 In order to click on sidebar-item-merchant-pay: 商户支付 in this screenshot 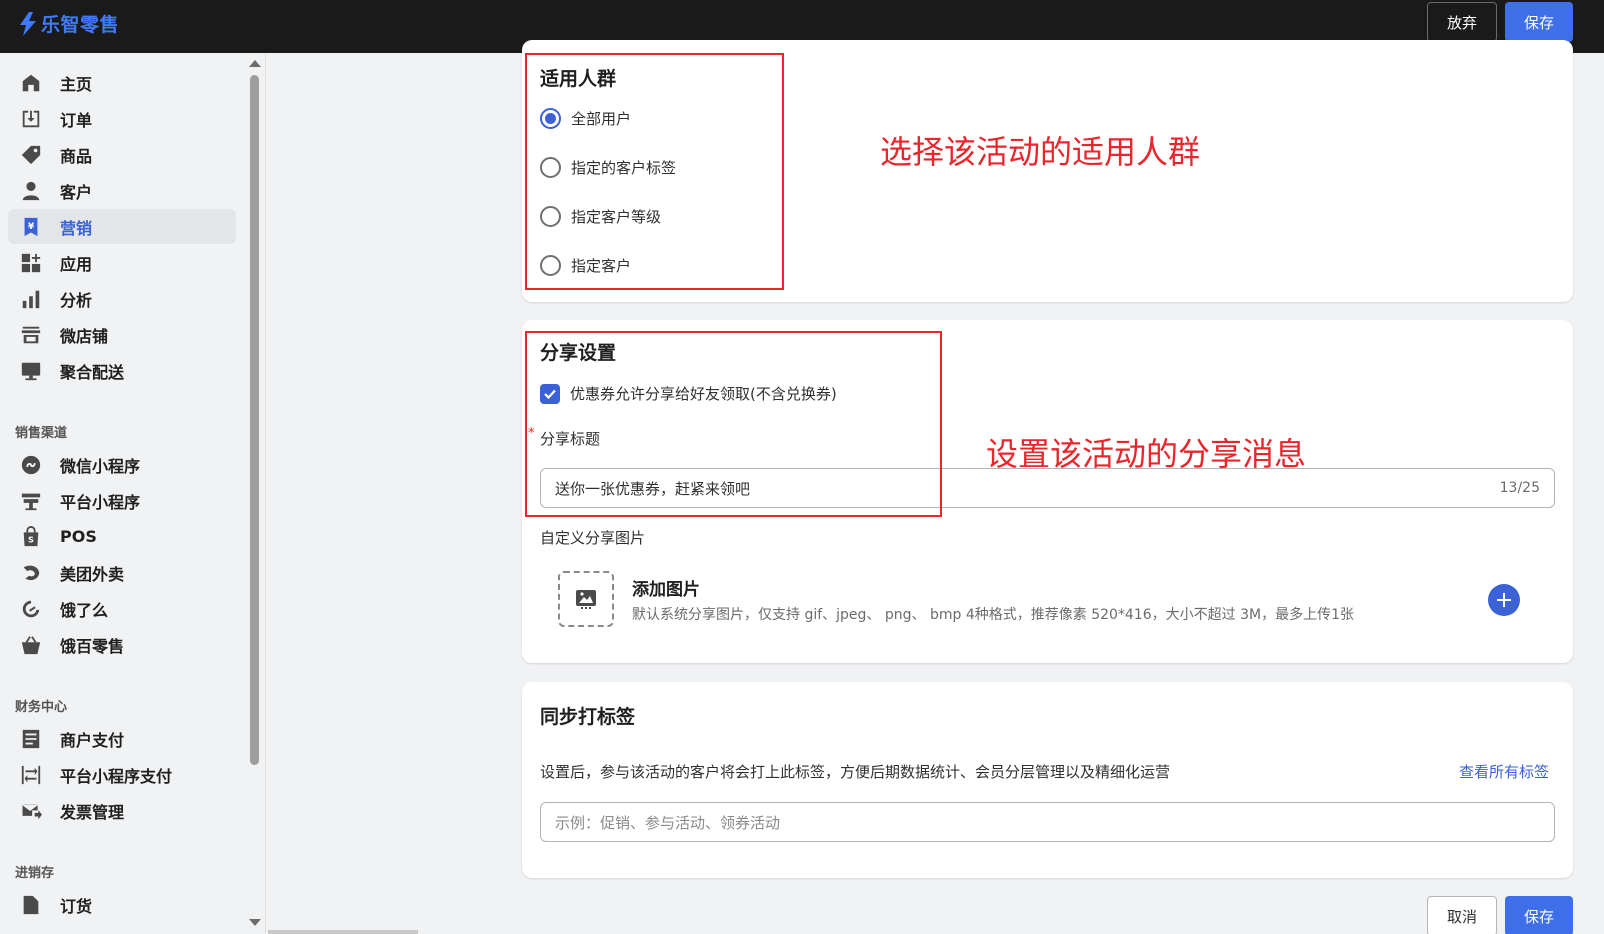, I will do `click(122, 738)`.